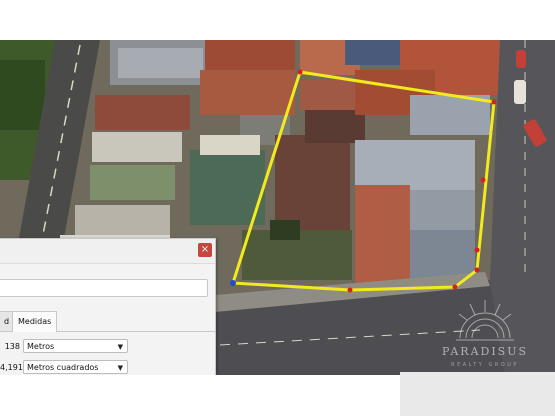  Describe the element at coordinates (477, 394) in the screenshot. I see `grey-corner-block` at that location.